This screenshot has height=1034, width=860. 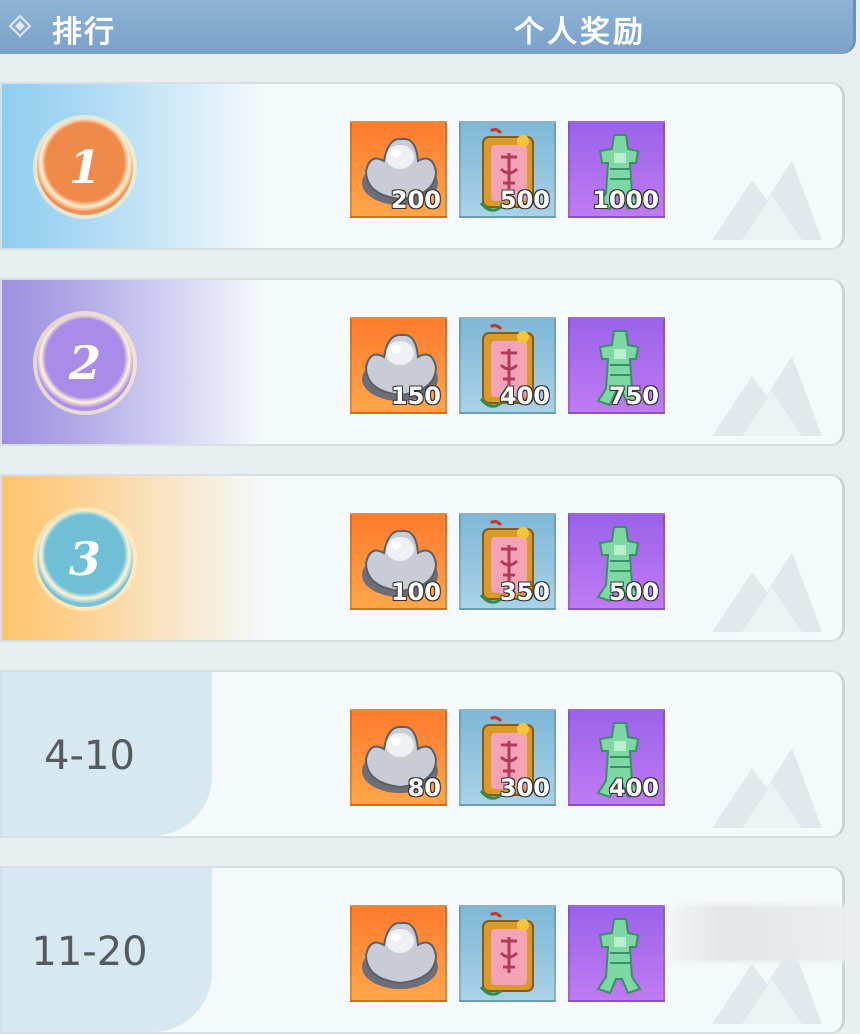 I want to click on rank-number: 1, so click(x=84, y=167).